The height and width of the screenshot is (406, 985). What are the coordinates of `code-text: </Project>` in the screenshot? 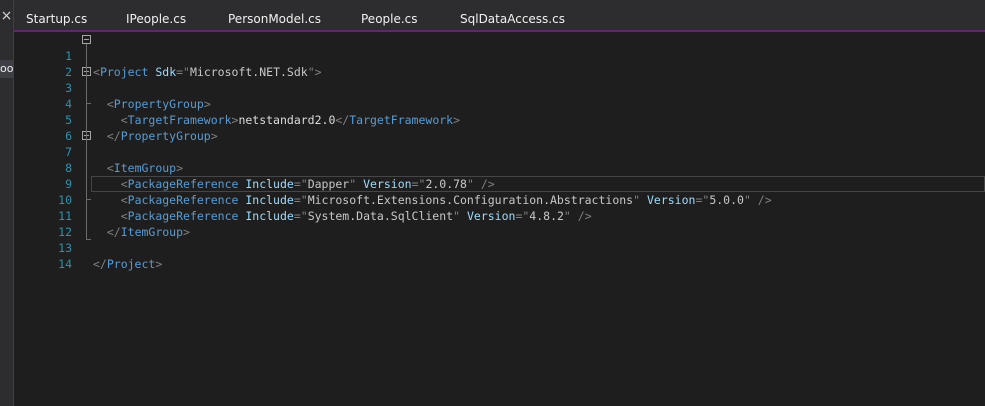 It's located at (128, 264).